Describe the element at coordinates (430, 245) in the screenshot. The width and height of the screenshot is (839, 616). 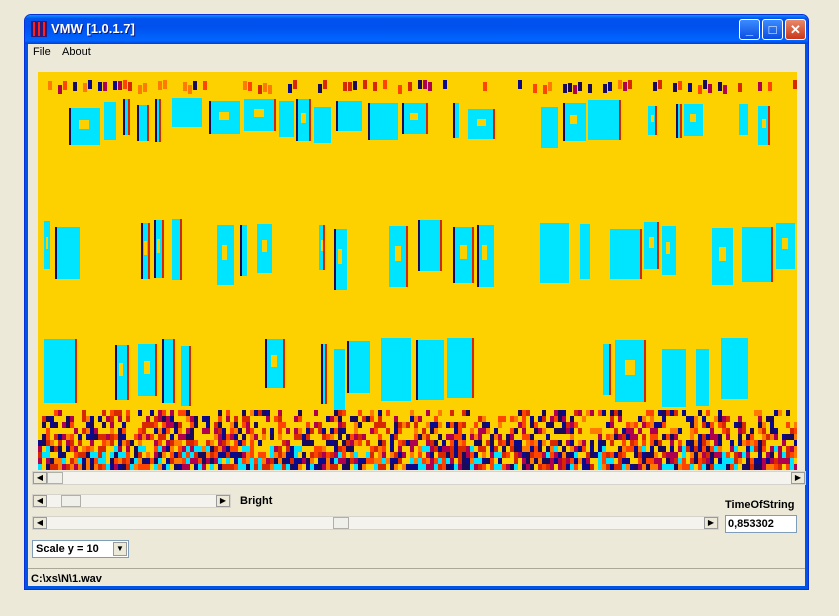
I see `spectrogram-band-block` at that location.